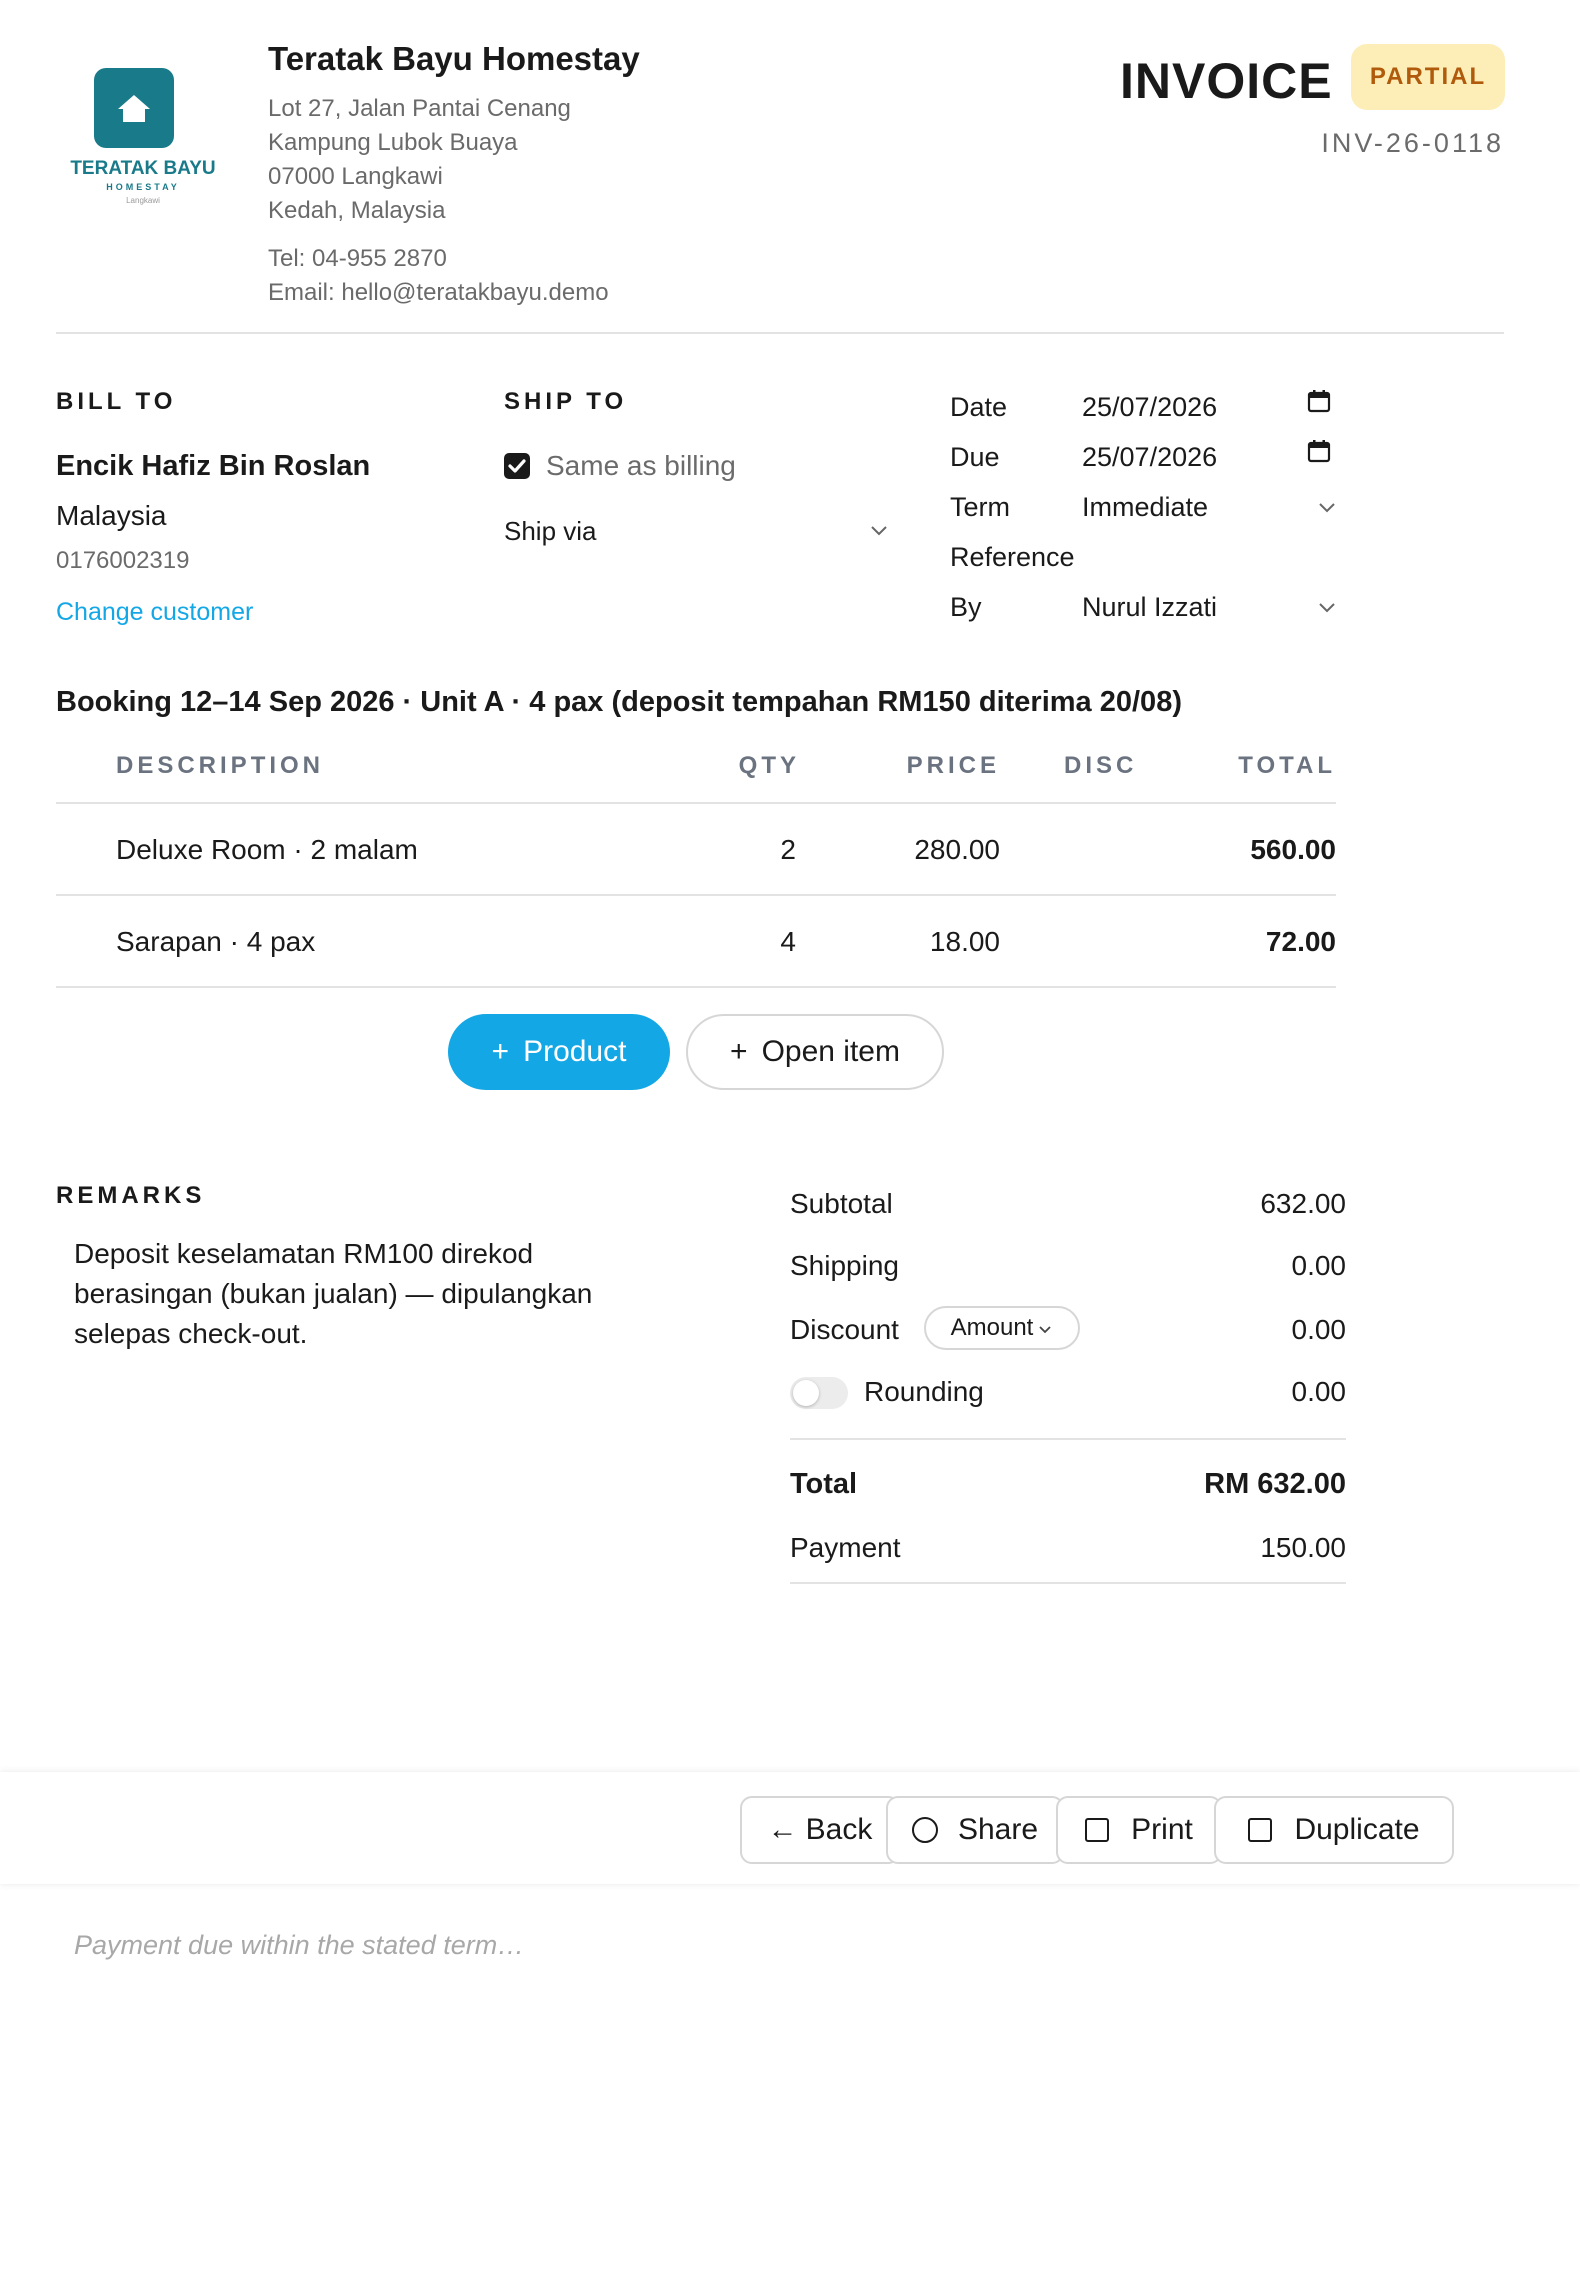 This screenshot has width=1580, height=2270. Describe the element at coordinates (924, 1391) in the screenshot. I see `rounding-label: Rounding` at that location.